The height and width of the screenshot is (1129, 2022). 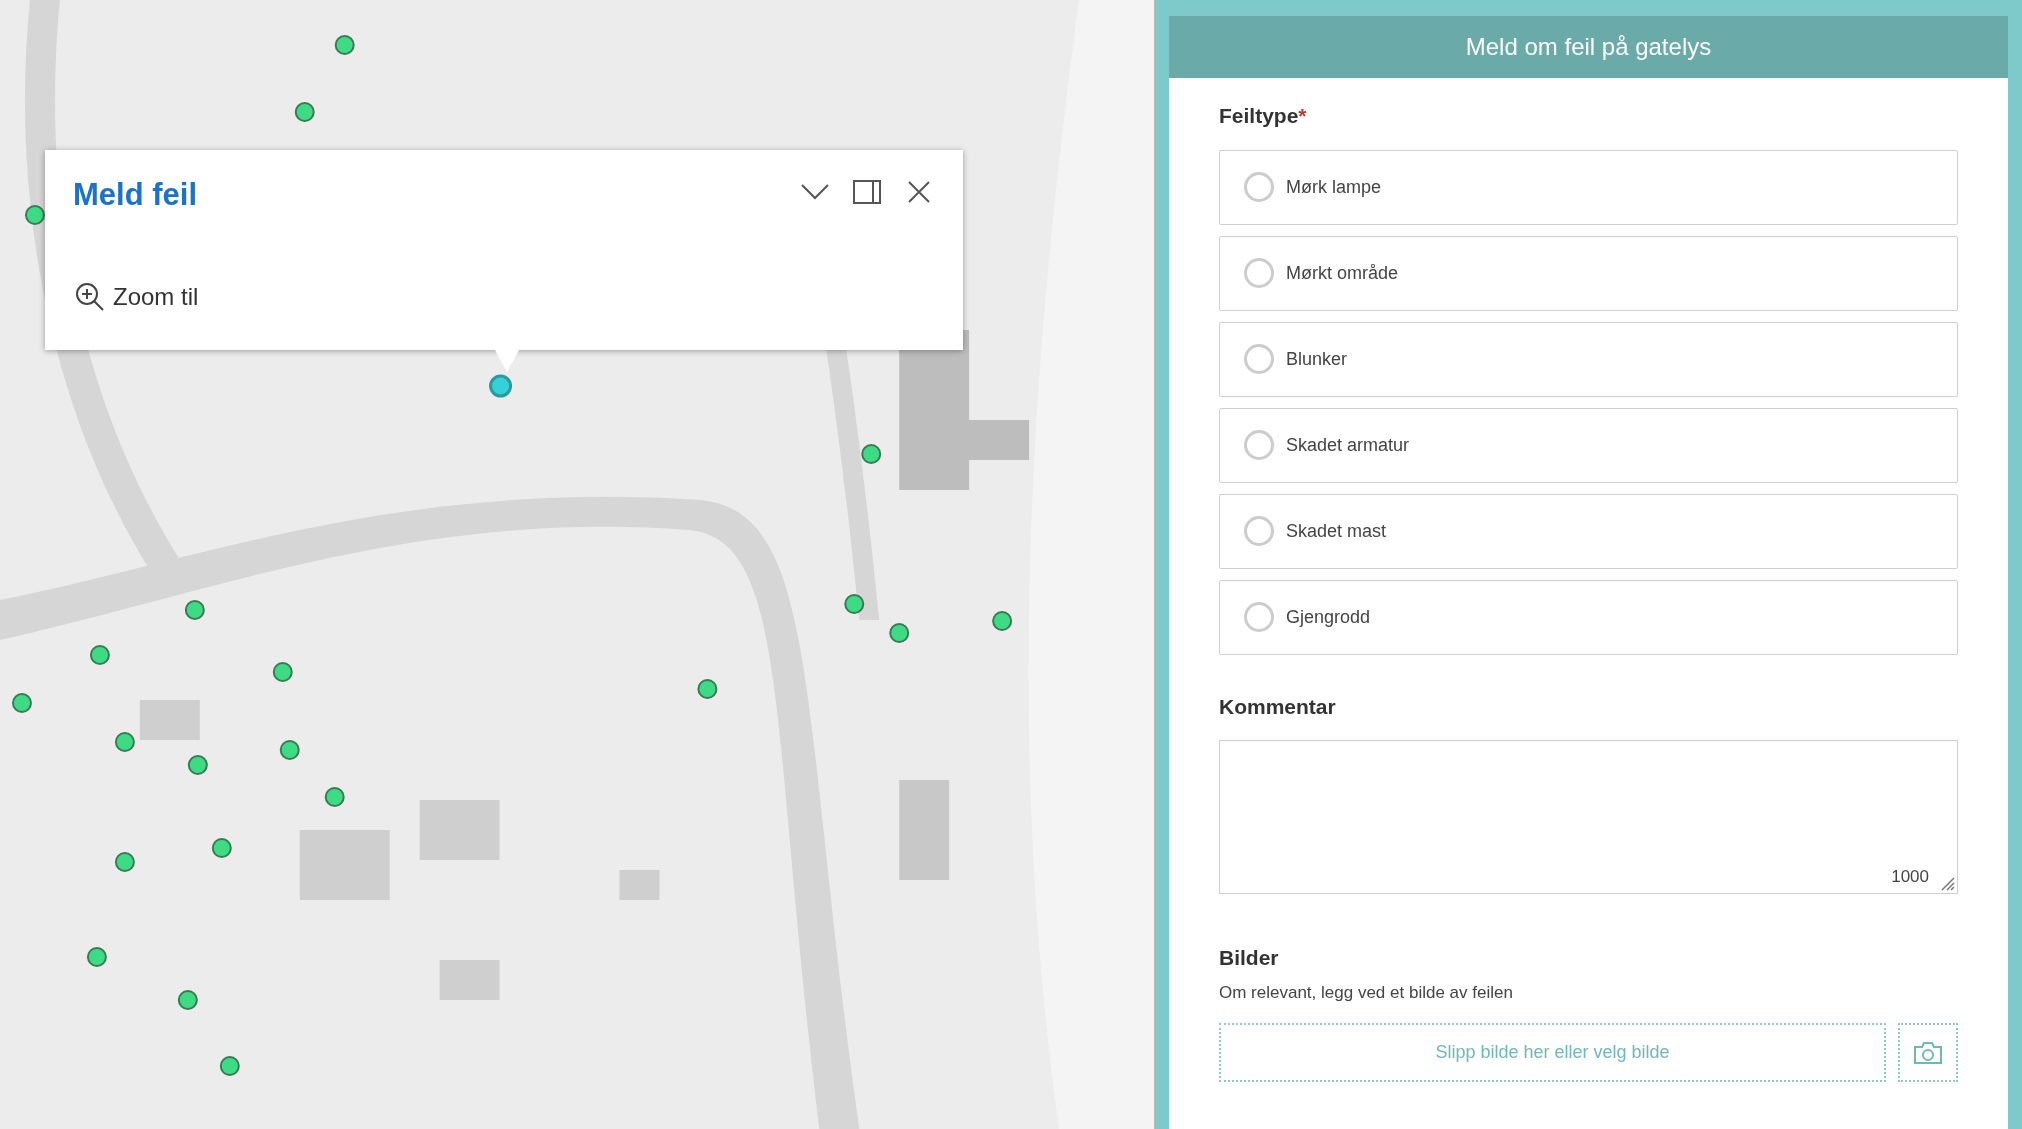 I want to click on radio-option: Mørk lampe, so click(x=1588, y=187).